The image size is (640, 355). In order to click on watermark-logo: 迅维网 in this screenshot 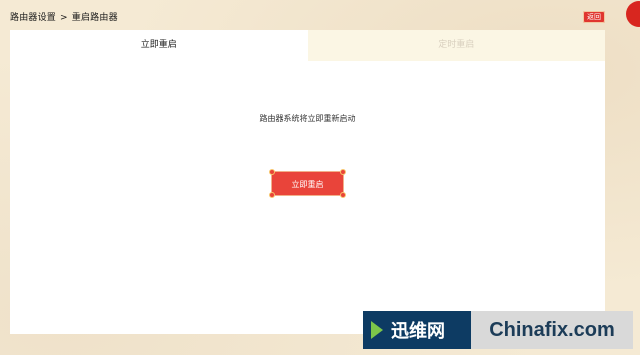, I will do `click(417, 330)`.